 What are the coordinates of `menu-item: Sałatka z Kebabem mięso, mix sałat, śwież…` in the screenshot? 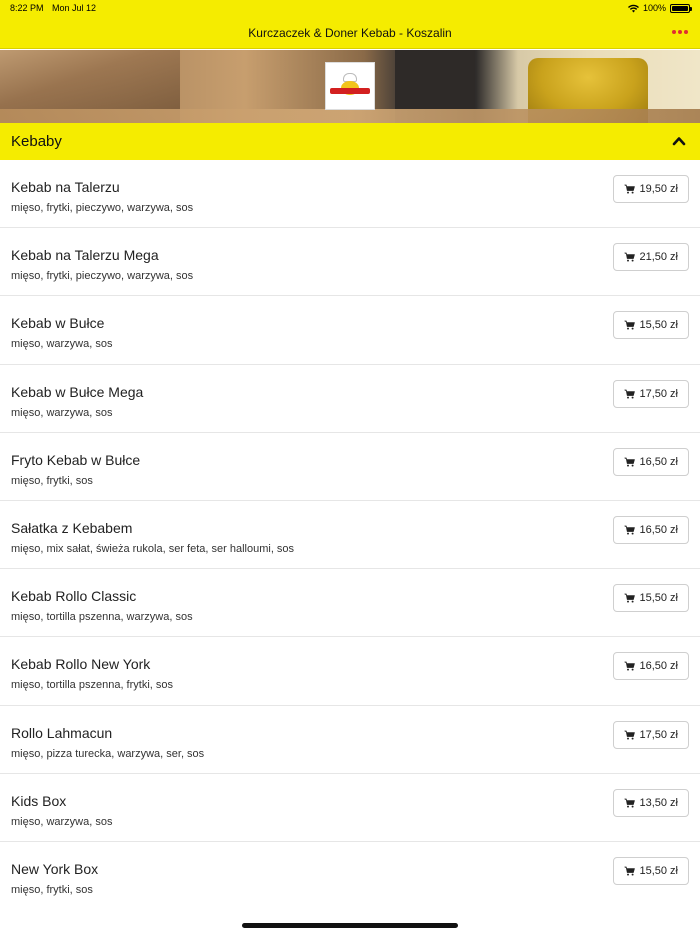 It's located at (350, 535).